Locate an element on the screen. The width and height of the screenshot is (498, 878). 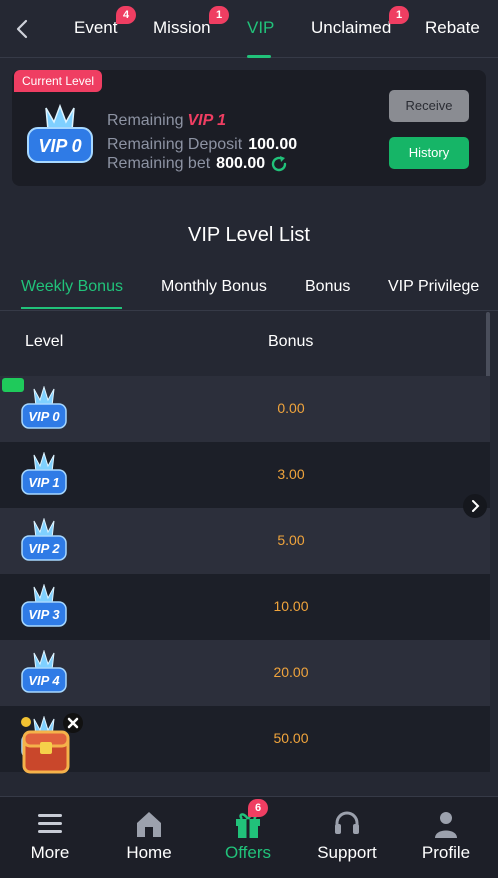
bonus-value: 5.00 is located at coordinates (291, 540).